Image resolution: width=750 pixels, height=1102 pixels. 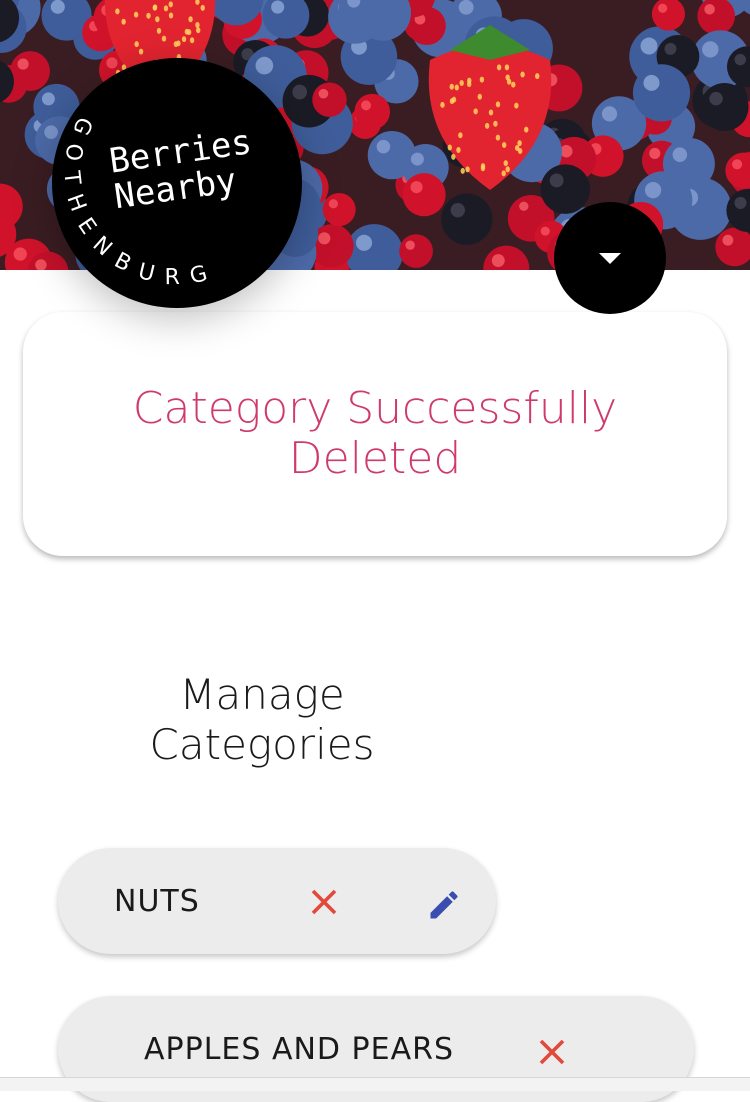 What do you see at coordinates (262, 719) in the screenshot?
I see `page-title: Manage Categories` at bounding box center [262, 719].